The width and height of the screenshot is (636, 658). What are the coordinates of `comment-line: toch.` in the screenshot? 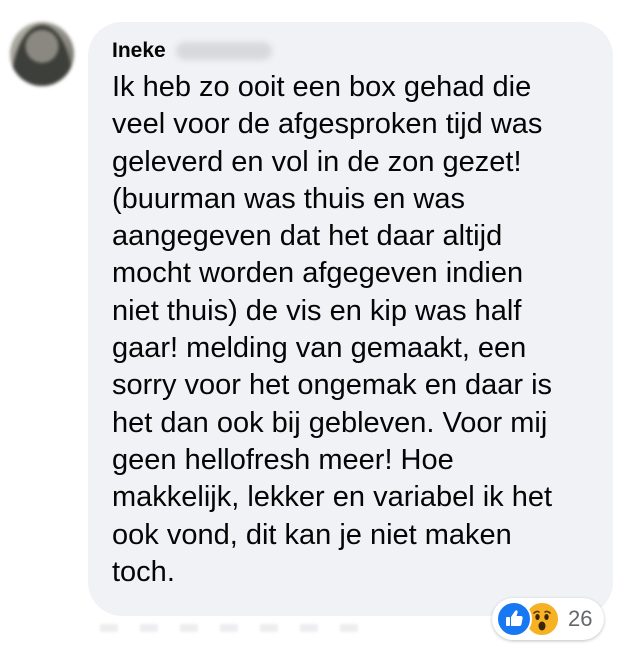 It's located at (143, 571).